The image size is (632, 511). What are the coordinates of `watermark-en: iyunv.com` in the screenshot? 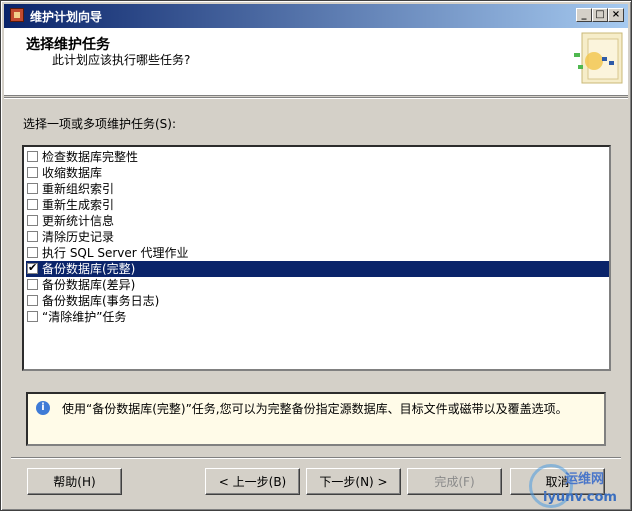 It's located at (580, 497).